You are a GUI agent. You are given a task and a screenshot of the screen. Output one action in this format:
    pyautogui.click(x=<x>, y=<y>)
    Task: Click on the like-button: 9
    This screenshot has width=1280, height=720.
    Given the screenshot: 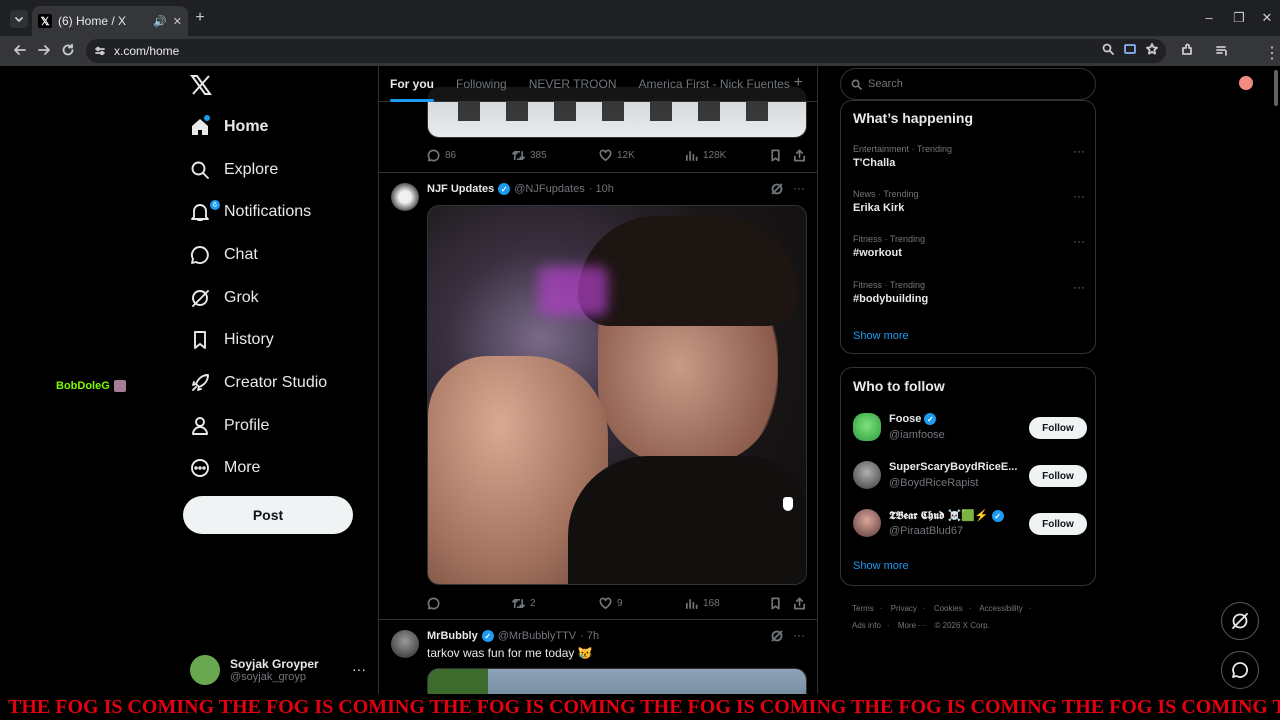 What is the action you would take?
    pyautogui.click(x=611, y=603)
    